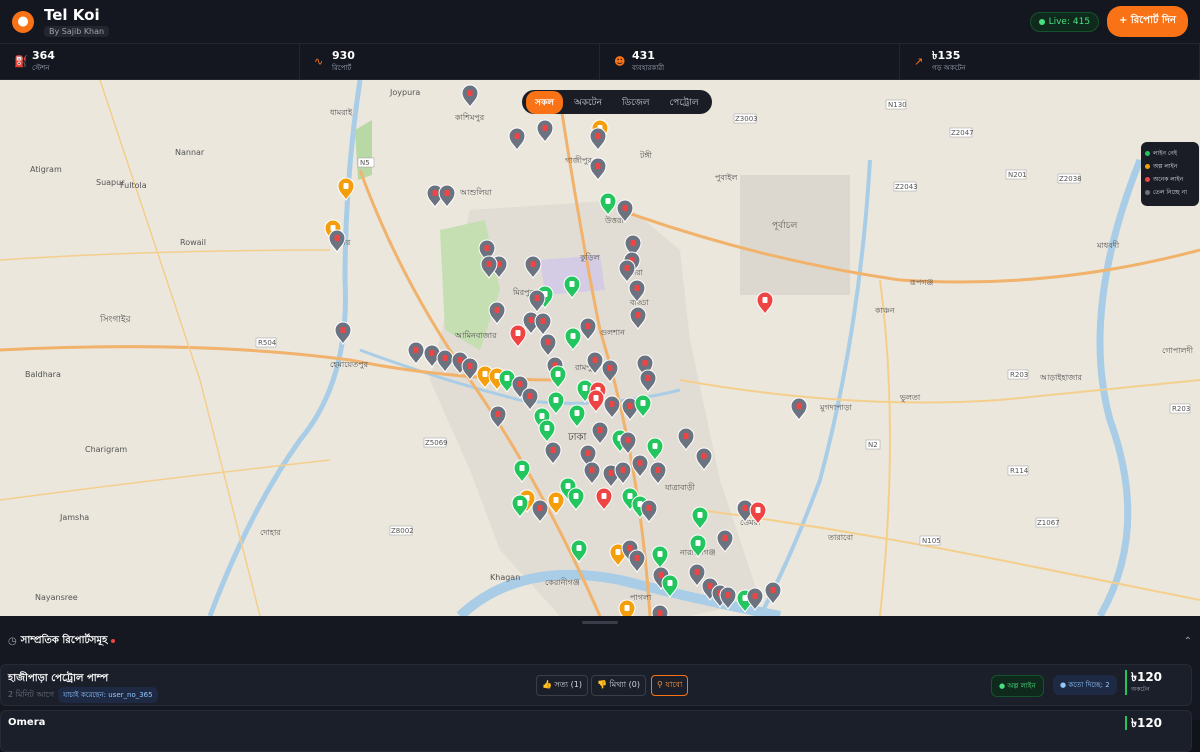 This screenshot has height=752, width=1200. What do you see at coordinates (620, 61) in the screenshot?
I see `users-icon: ☻` at bounding box center [620, 61].